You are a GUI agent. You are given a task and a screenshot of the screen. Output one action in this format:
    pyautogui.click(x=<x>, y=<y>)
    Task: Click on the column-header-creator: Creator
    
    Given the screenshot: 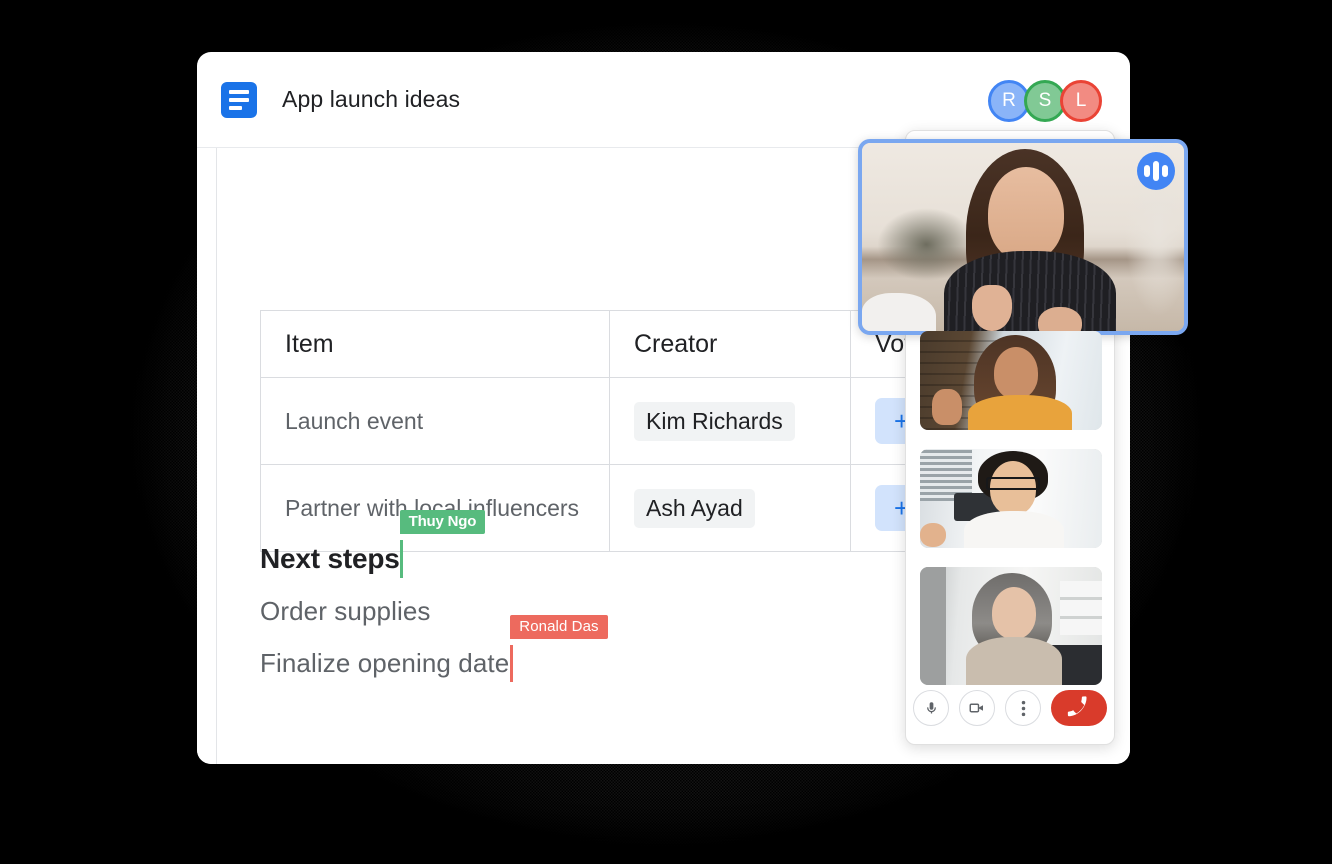 What is the action you would take?
    pyautogui.click(x=730, y=344)
    